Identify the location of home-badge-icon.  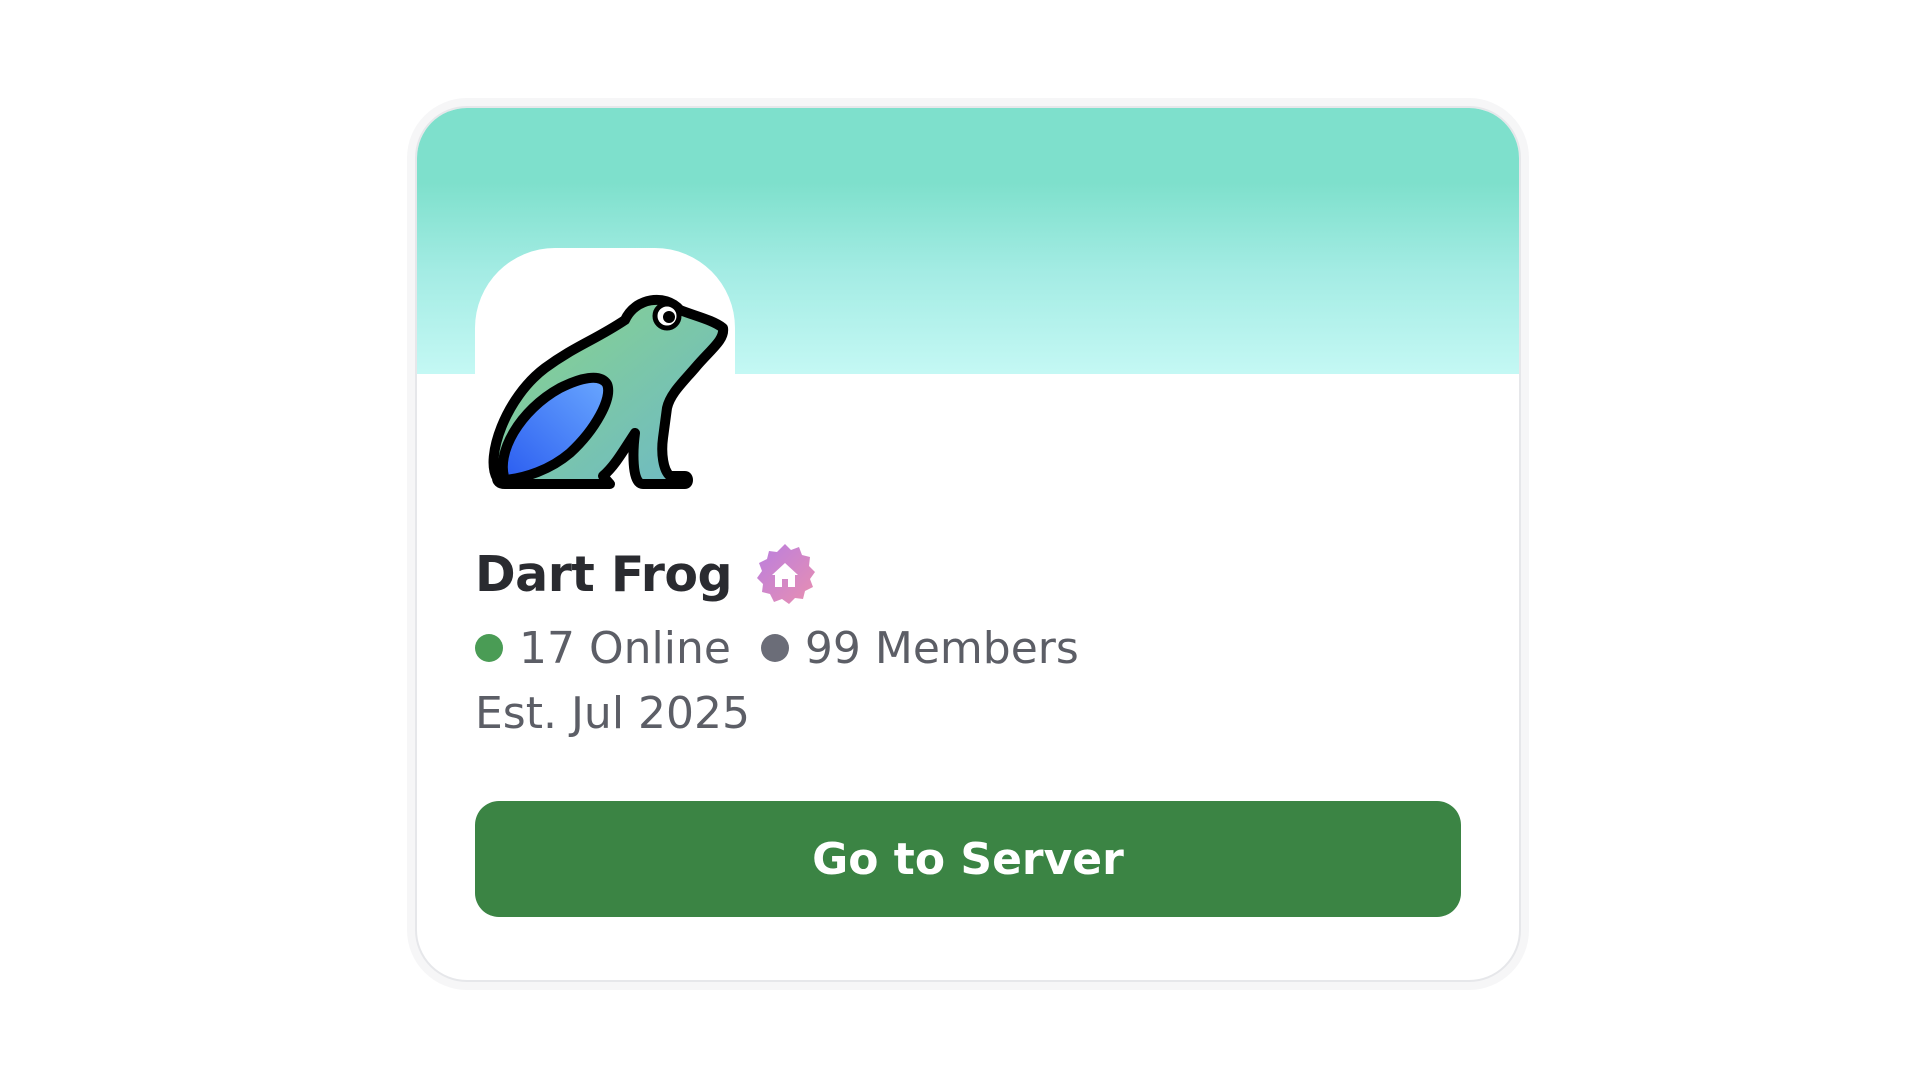
(785, 574).